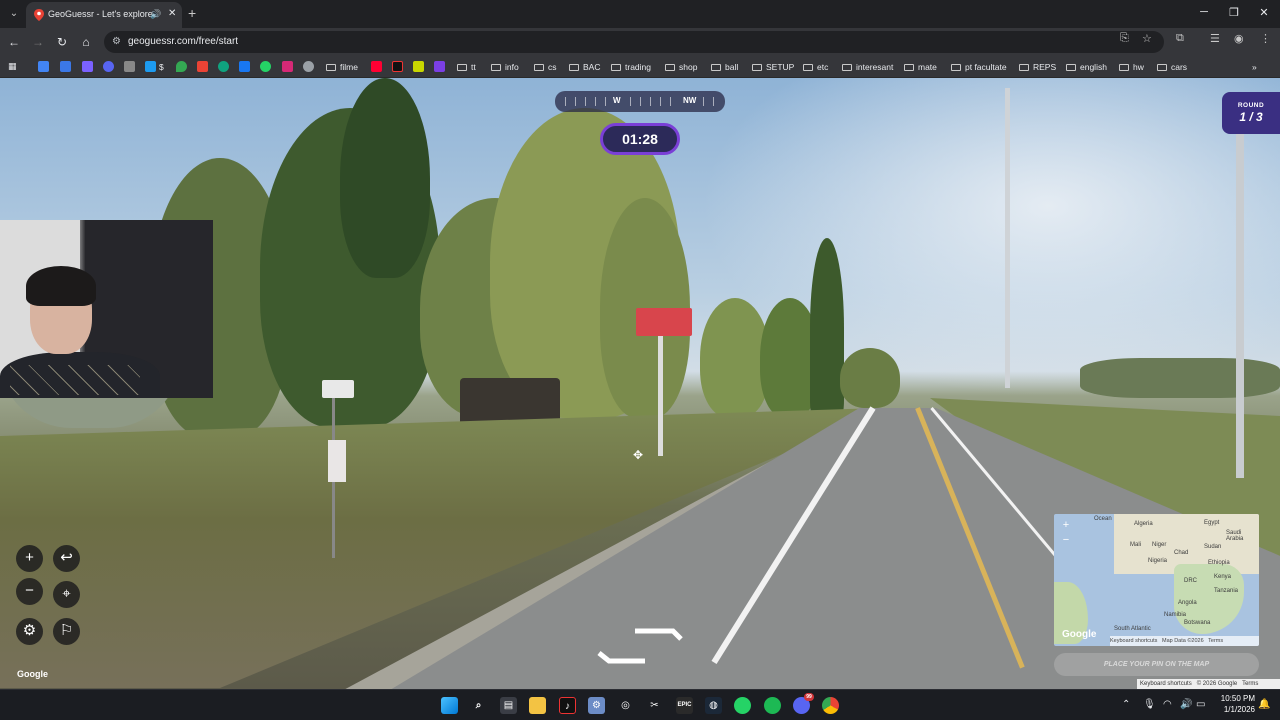 The height and width of the screenshot is (720, 1280). Describe the element at coordinates (1066, 540) in the screenshot. I see `map-zoom-out-button: −` at that location.